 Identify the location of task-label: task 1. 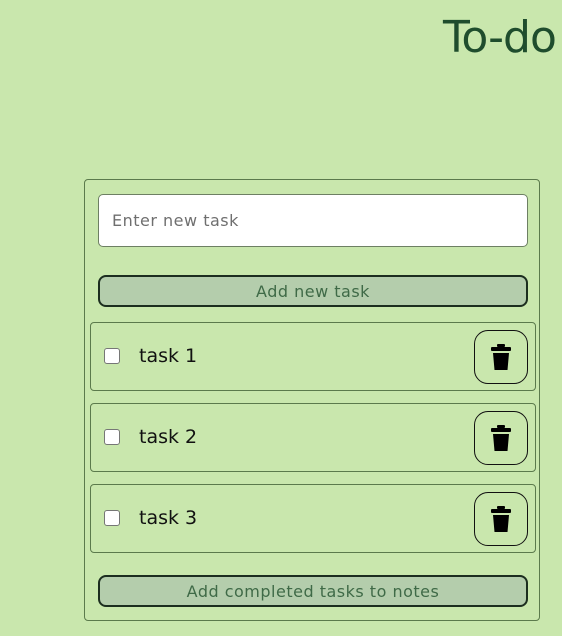
(168, 356).